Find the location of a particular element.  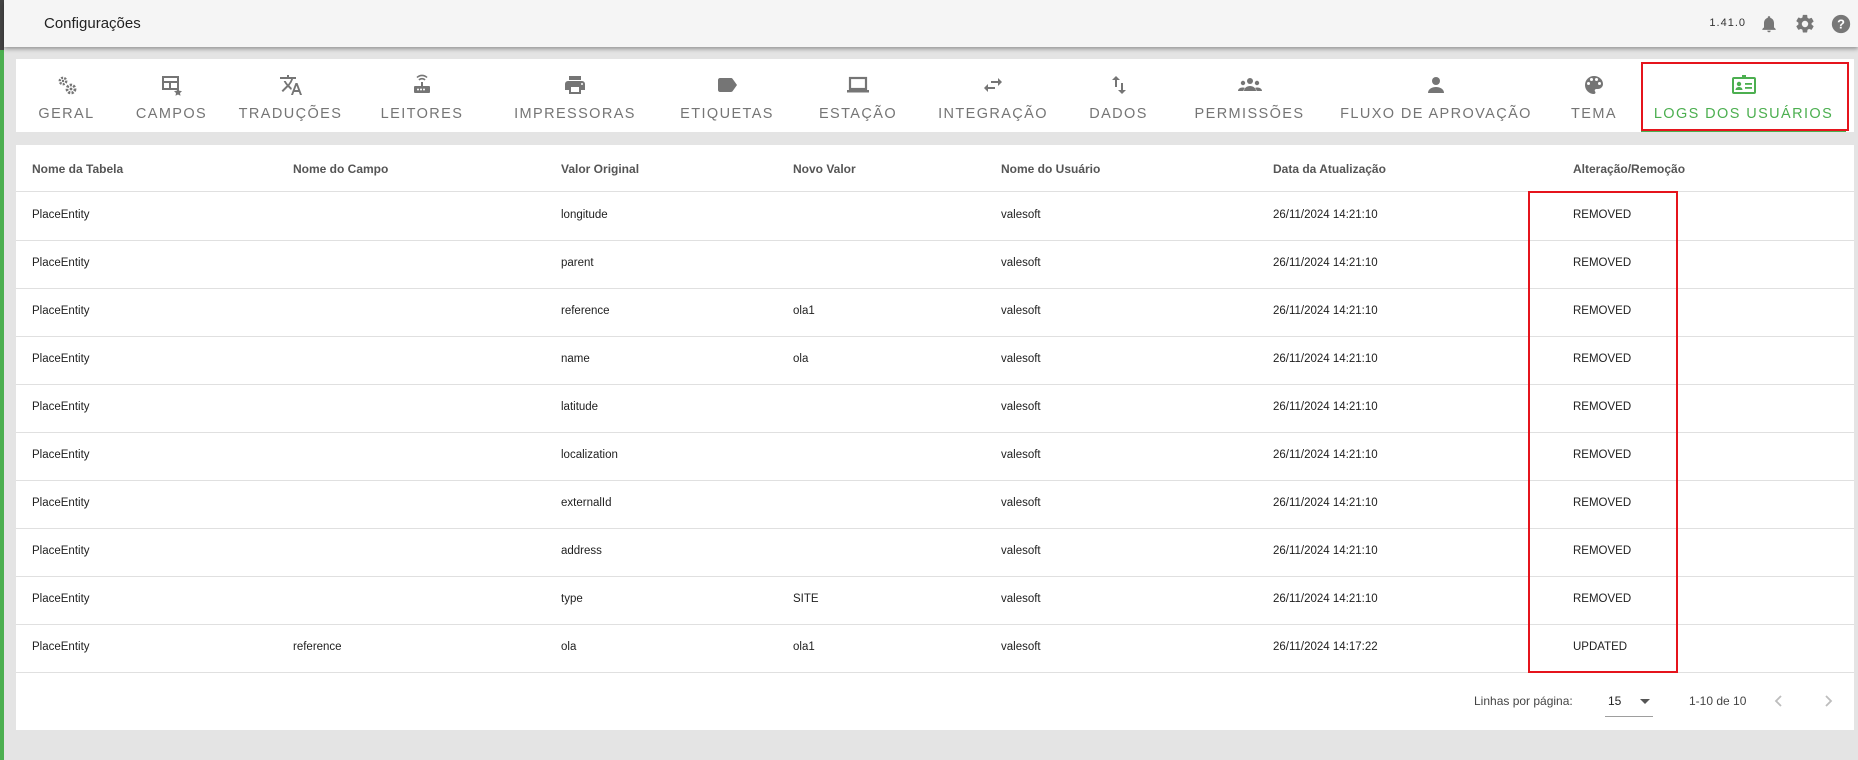

column-header: Data da Atualização is located at coordinates (1329, 169).